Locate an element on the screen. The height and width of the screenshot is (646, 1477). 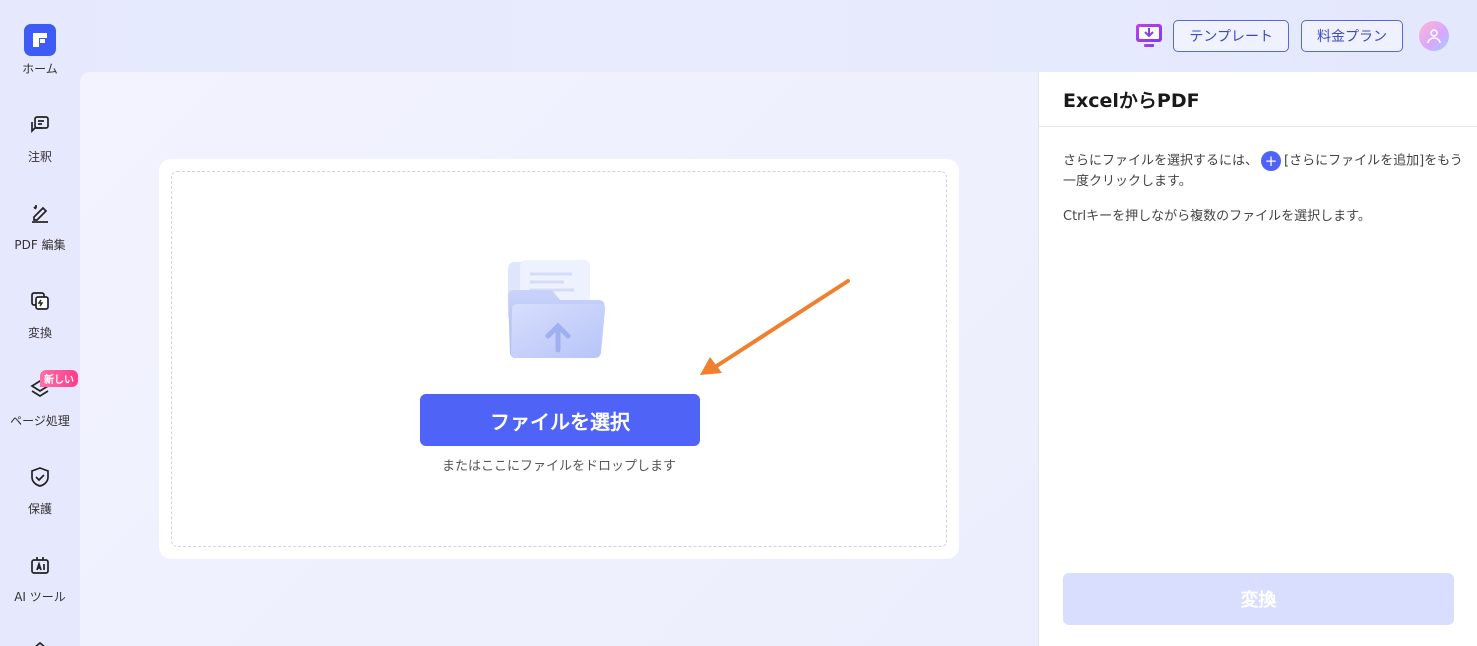
template-button: テンプレート is located at coordinates (1231, 36).